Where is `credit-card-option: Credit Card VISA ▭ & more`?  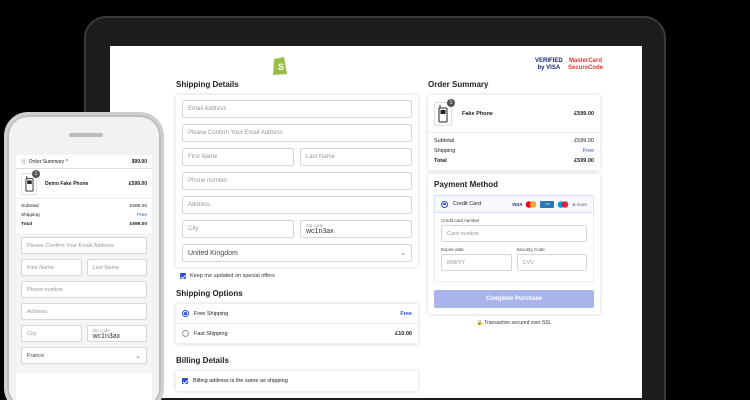
credit-card-option: Credit Card VISA ▭ & more is located at coordinates (514, 204).